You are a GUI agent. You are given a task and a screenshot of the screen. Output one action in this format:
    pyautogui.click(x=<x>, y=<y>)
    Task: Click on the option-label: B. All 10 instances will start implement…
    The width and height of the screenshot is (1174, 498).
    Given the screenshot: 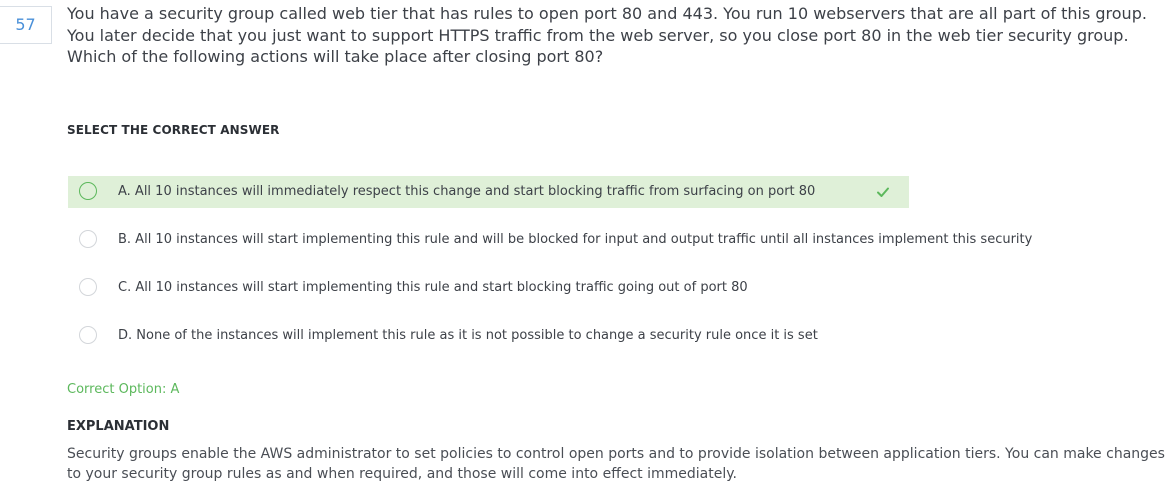 What is the action you would take?
    pyautogui.click(x=575, y=239)
    